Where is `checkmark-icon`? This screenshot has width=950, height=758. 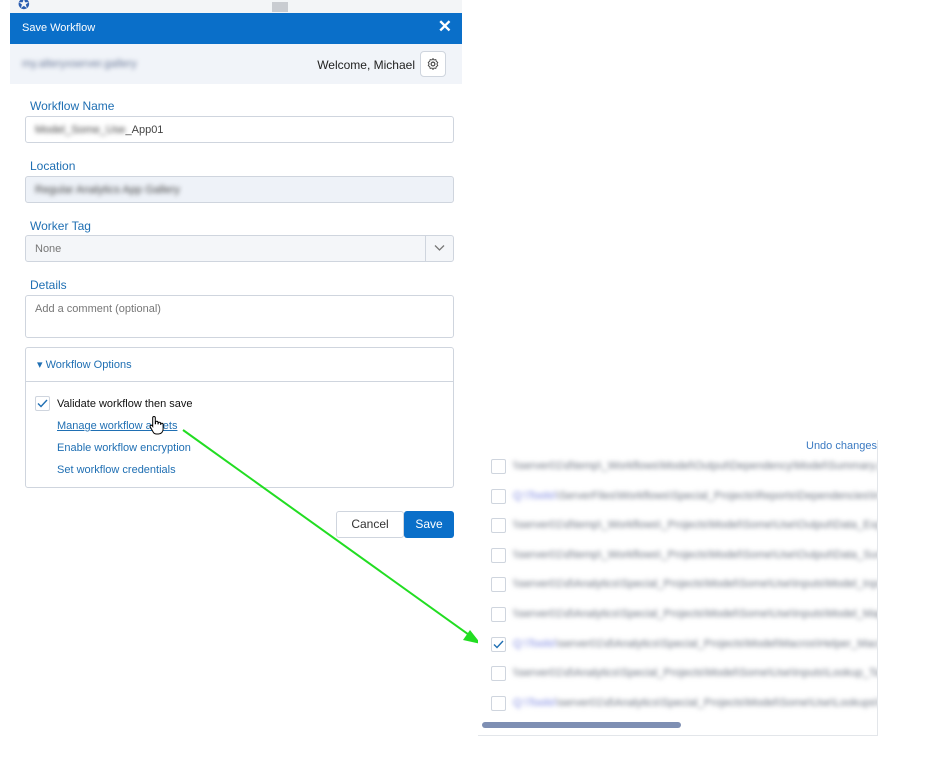
checkmark-icon is located at coordinates (498, 644).